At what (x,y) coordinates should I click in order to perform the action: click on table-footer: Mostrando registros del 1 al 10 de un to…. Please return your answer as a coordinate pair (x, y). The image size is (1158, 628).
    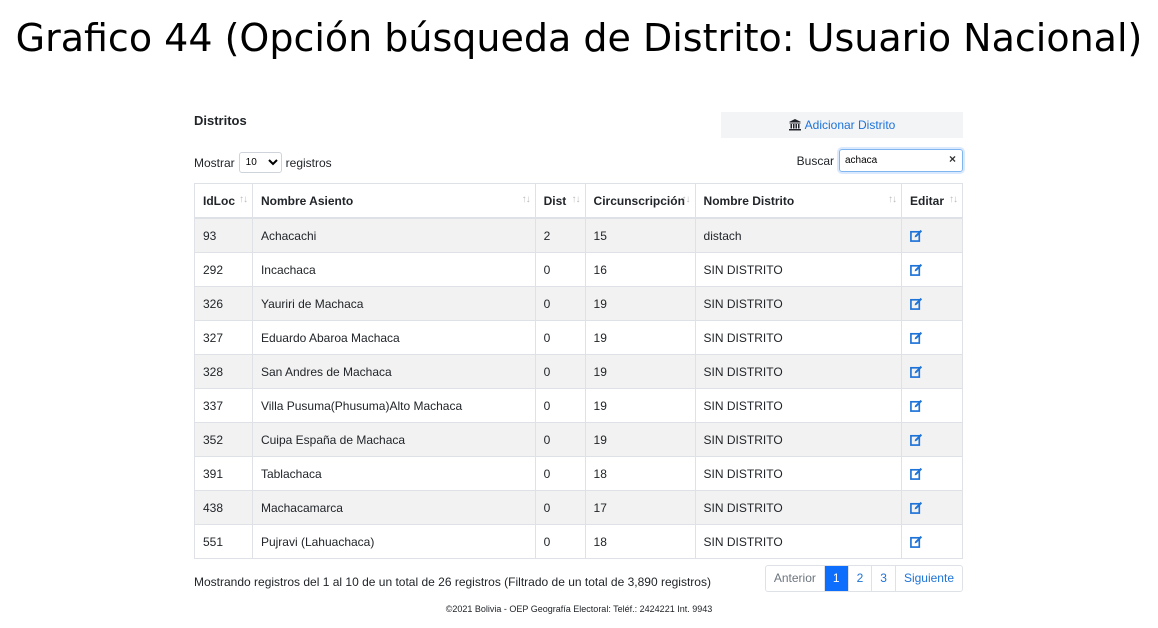
    Looking at the image, I should click on (578, 585).